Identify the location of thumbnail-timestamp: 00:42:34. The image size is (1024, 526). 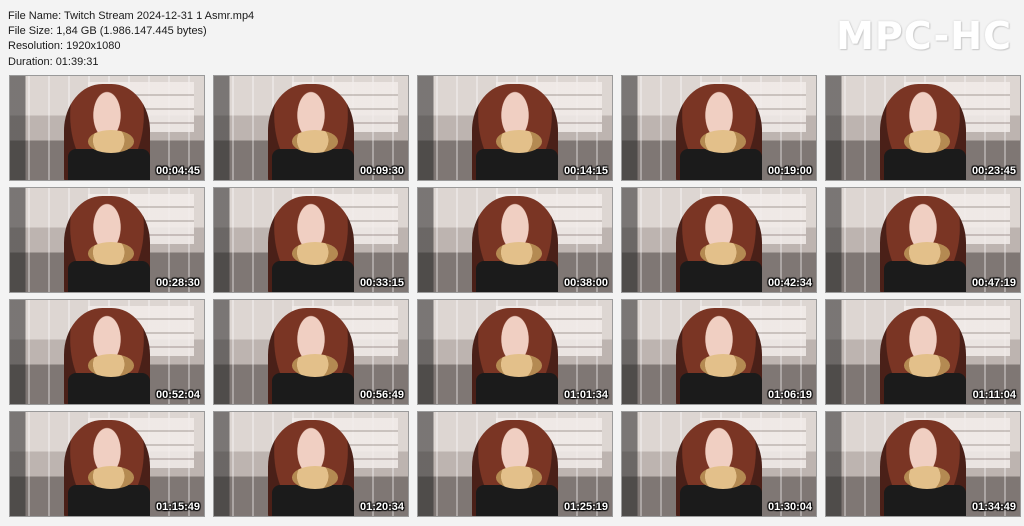
(789, 283).